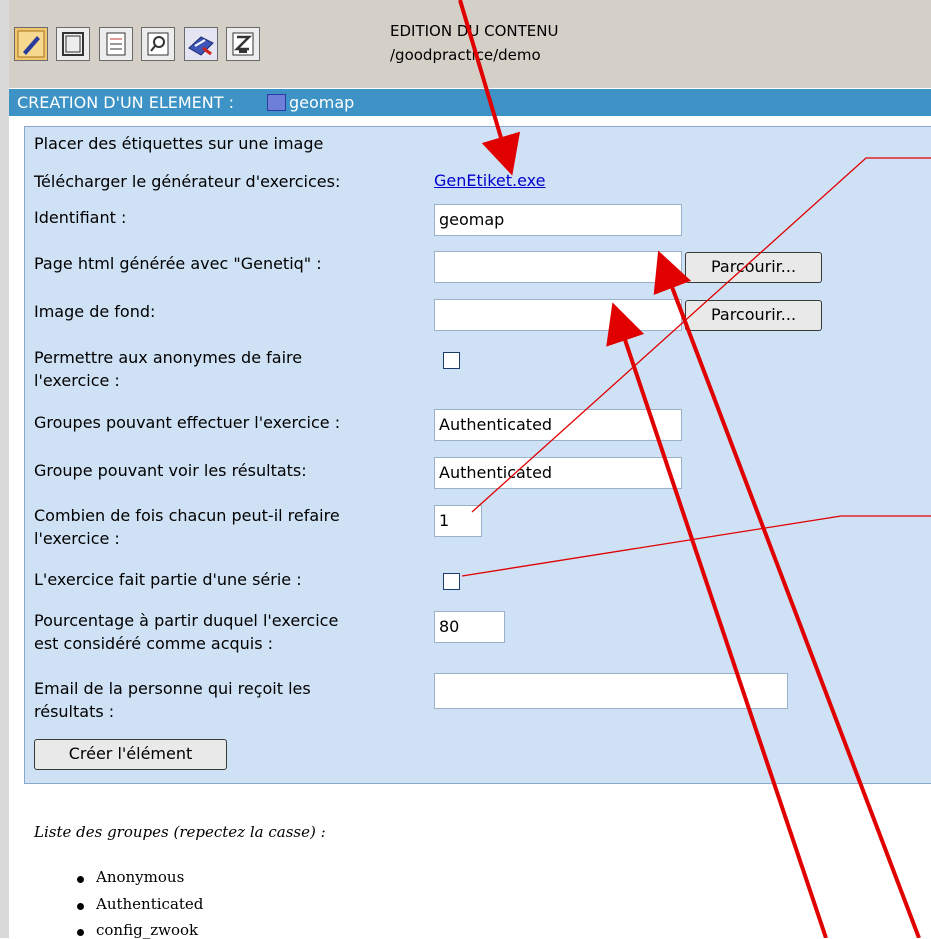 The image size is (931, 939). I want to click on section-titlebar: CREATION D'UN ELEMENT : geomap, so click(470, 102).